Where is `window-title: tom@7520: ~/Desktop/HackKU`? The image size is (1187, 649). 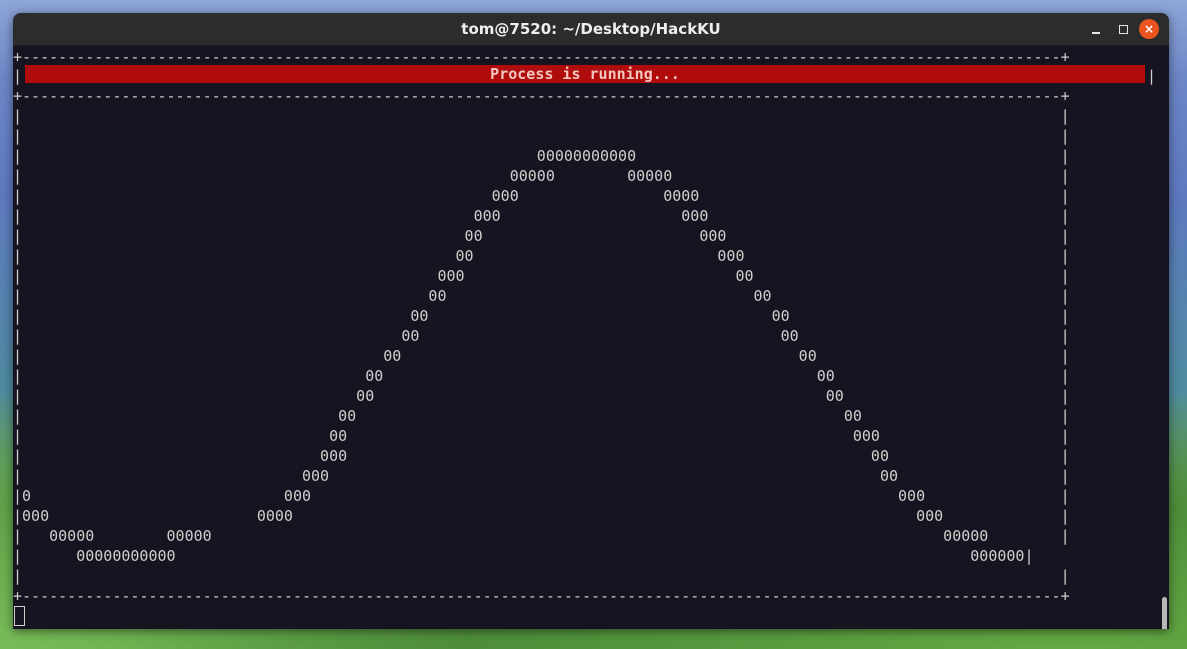 window-title: tom@7520: ~/Desktop/HackKU is located at coordinates (591, 29).